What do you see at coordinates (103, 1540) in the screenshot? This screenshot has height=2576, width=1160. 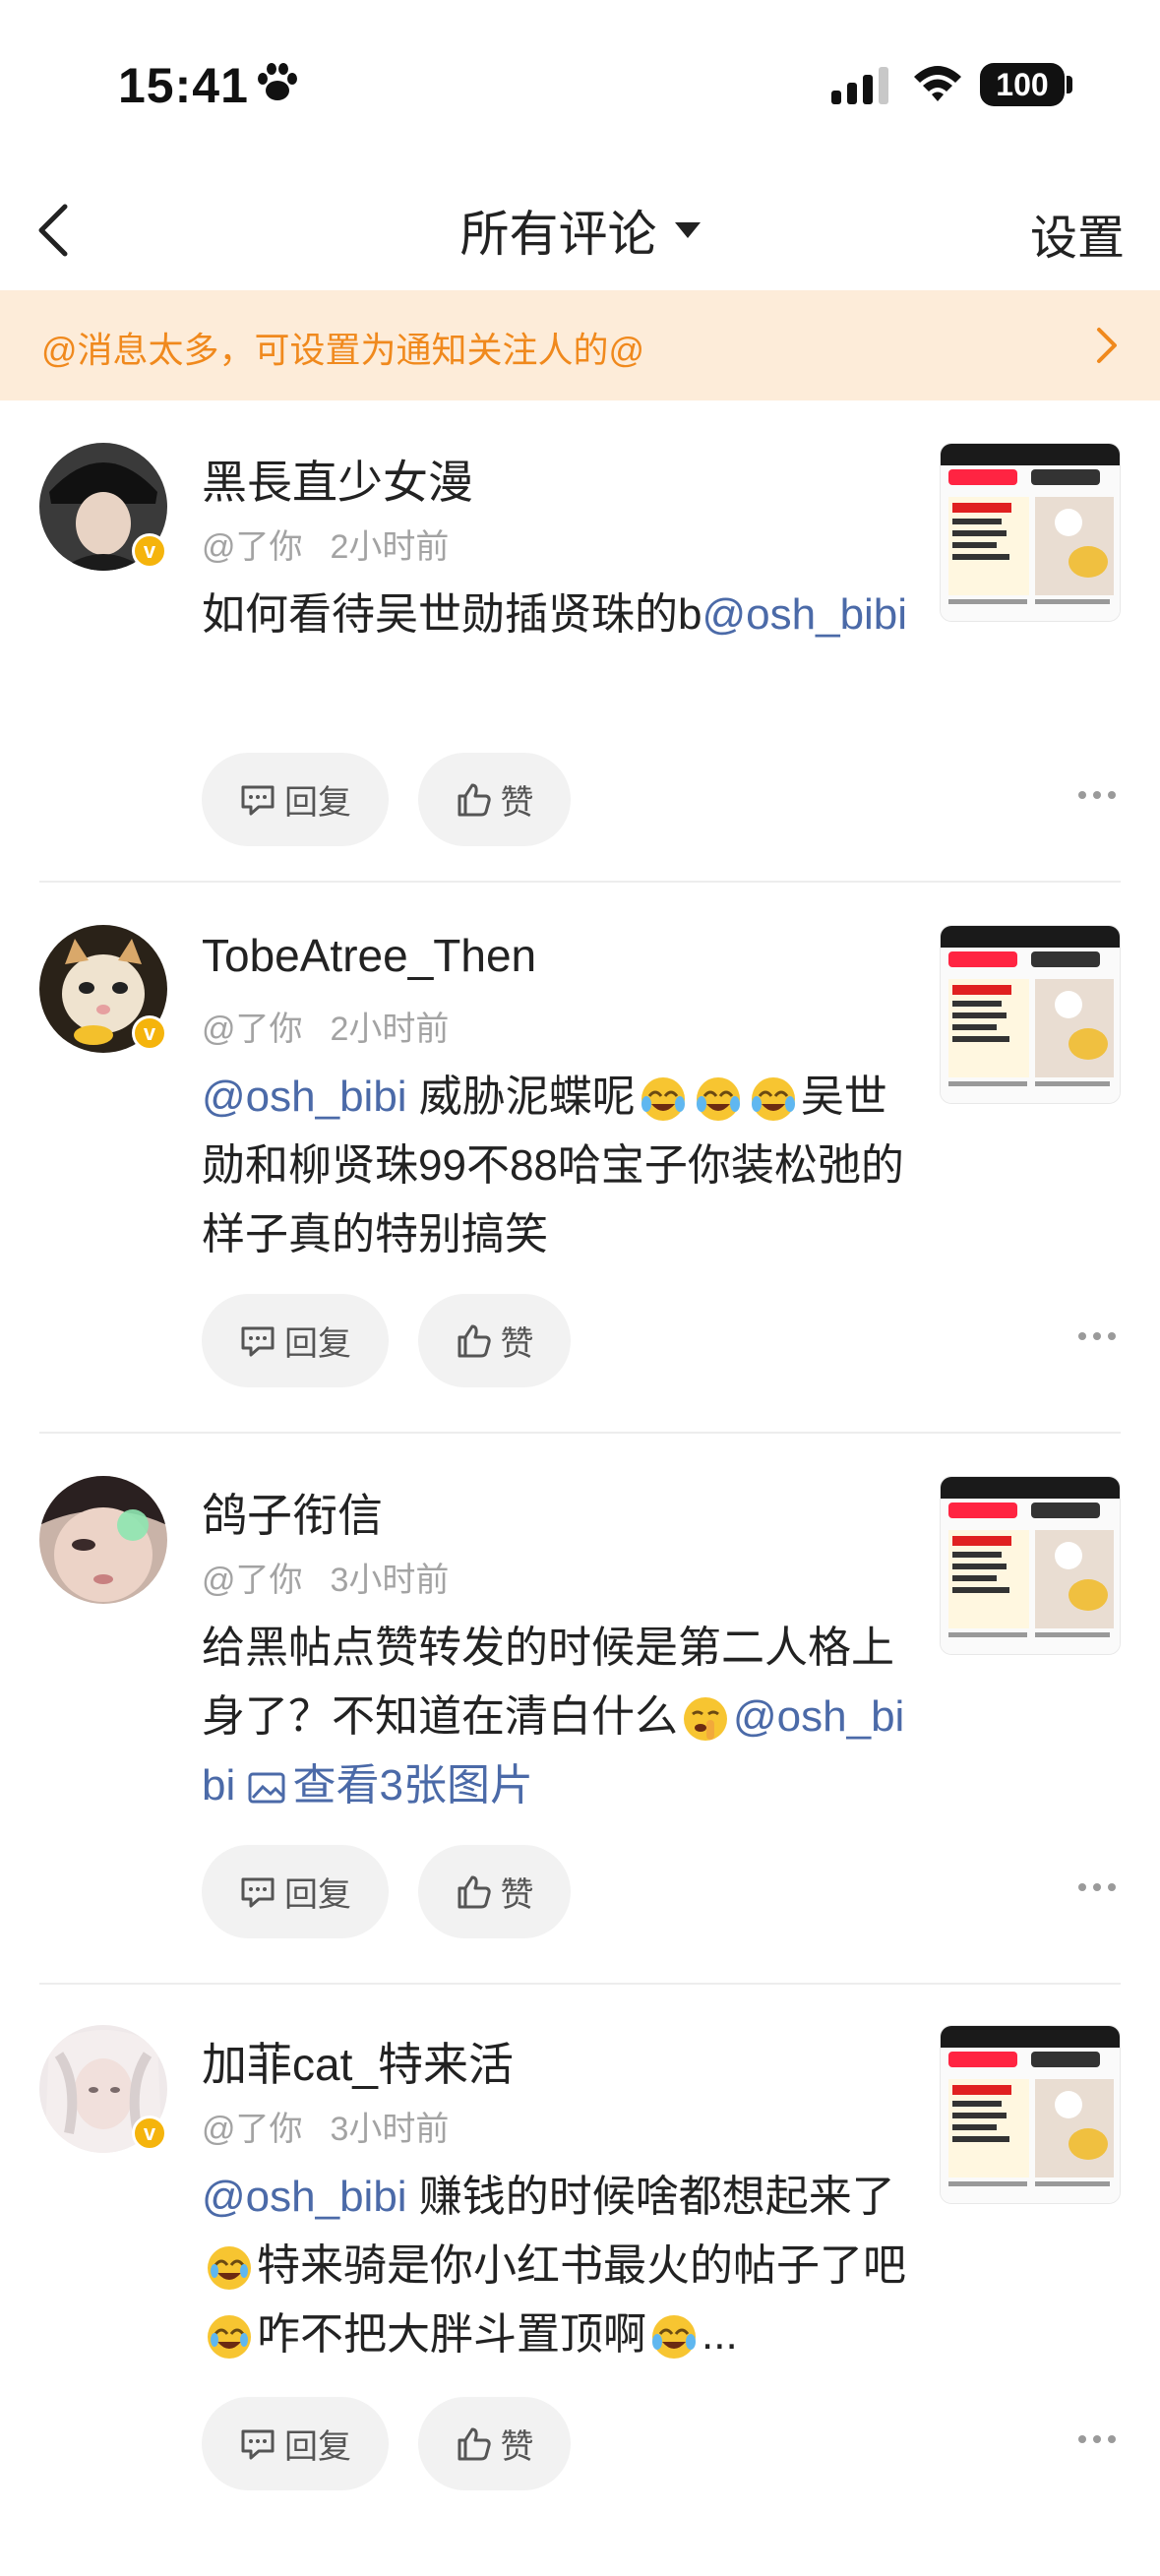 I see `avatar` at bounding box center [103, 1540].